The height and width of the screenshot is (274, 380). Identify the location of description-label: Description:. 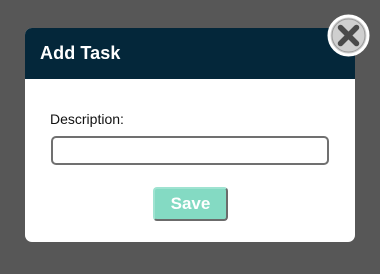
(87, 119).